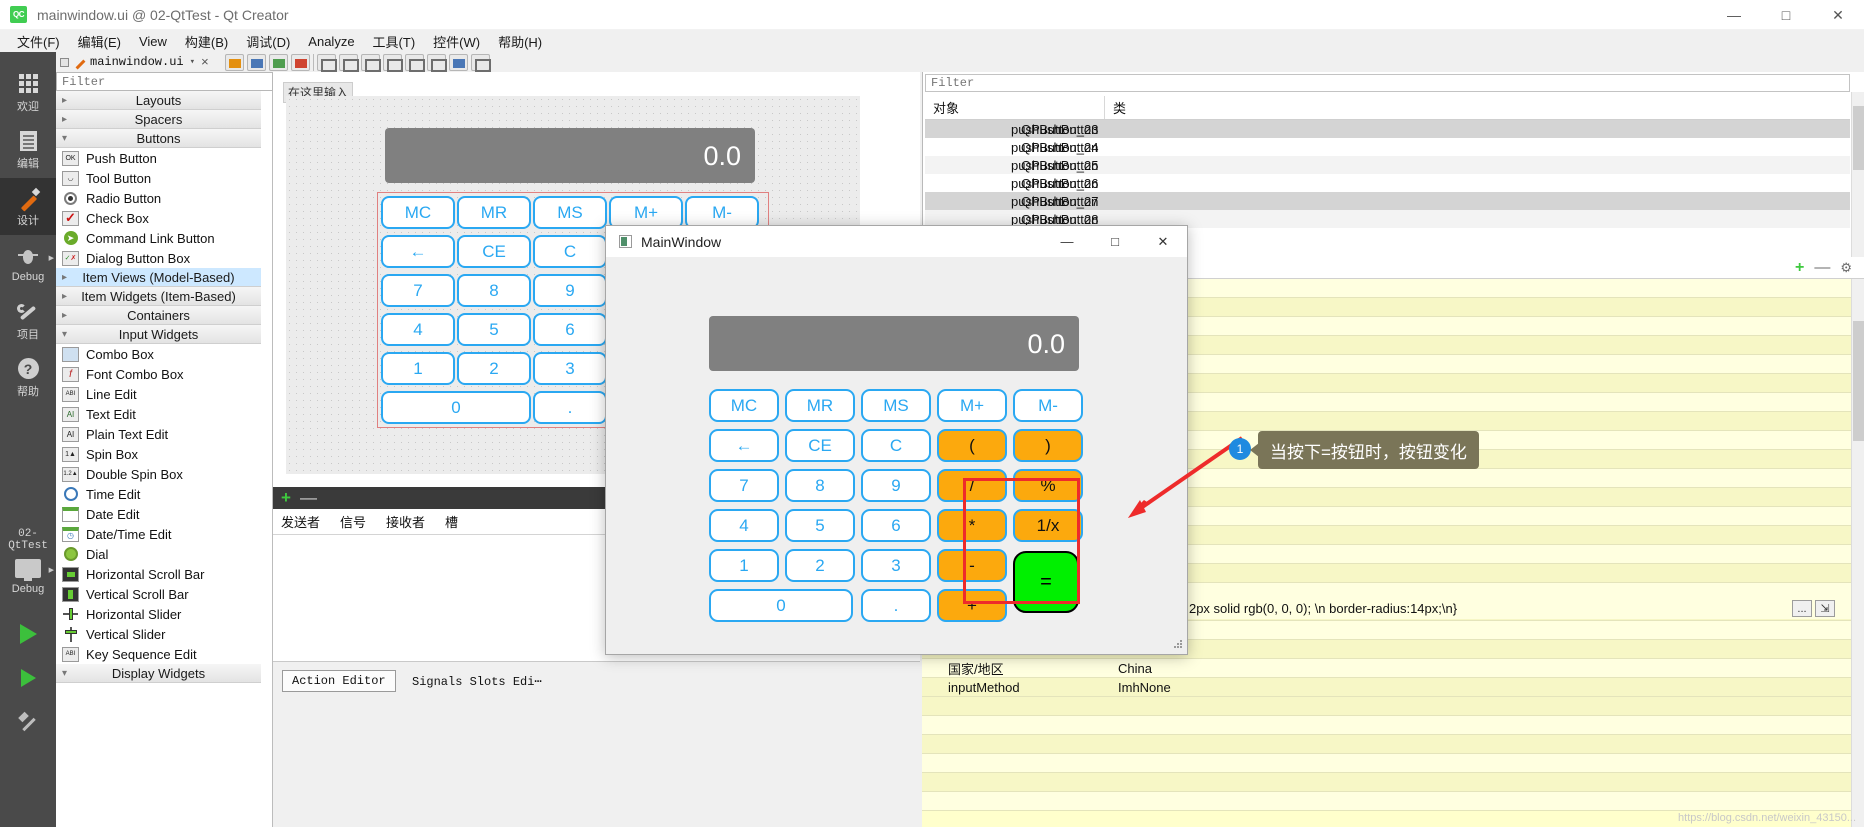  I want to click on calculator-display: 0.0, so click(894, 343).